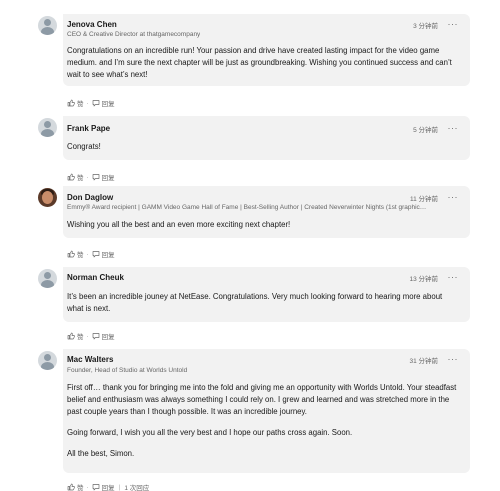  Describe the element at coordinates (262, 151) in the screenshot. I see `comment-text: Congrats!` at that location.